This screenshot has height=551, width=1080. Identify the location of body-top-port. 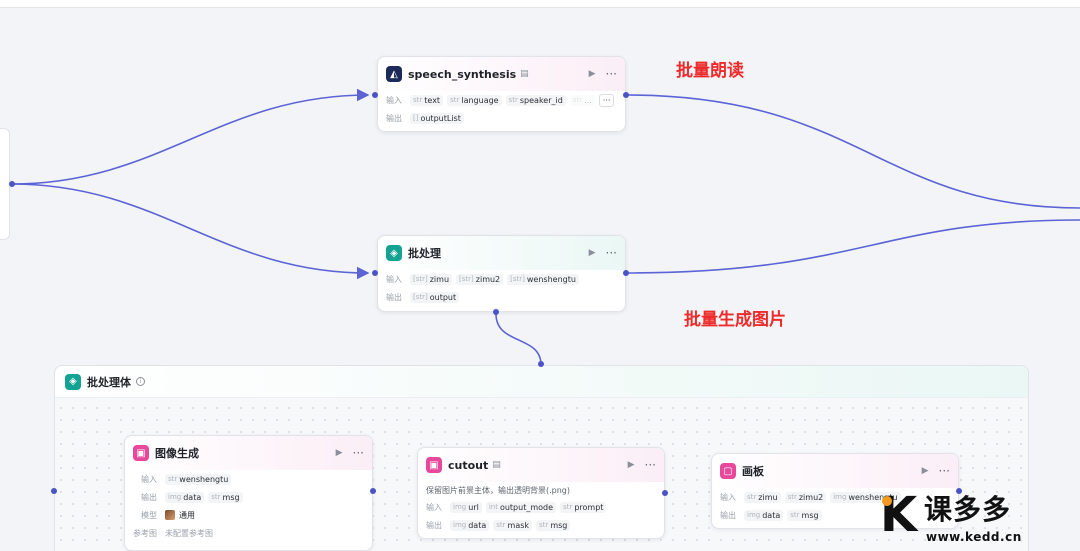
(541, 364).